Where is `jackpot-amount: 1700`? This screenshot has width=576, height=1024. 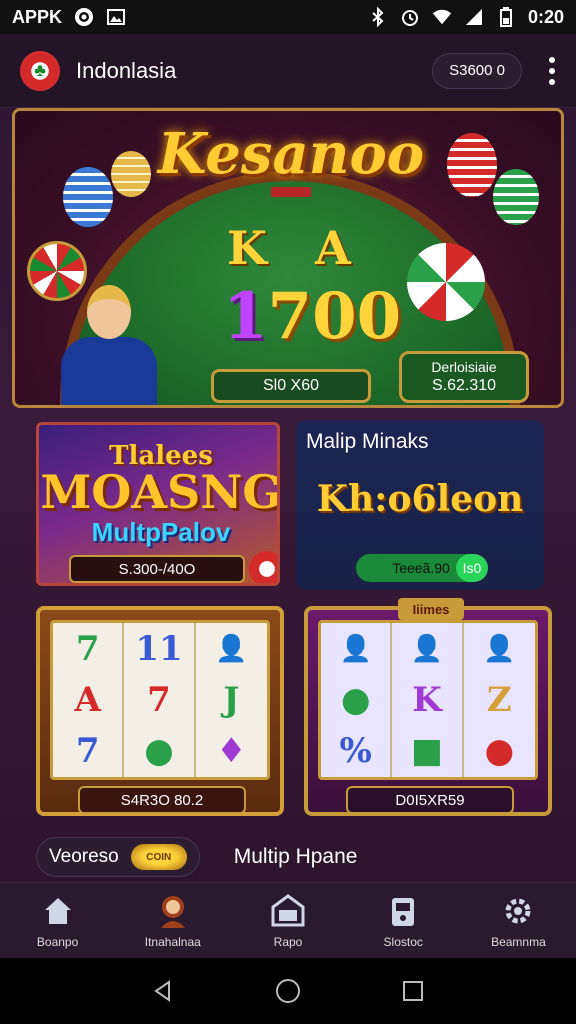 jackpot-amount: 1700 is located at coordinates (312, 316).